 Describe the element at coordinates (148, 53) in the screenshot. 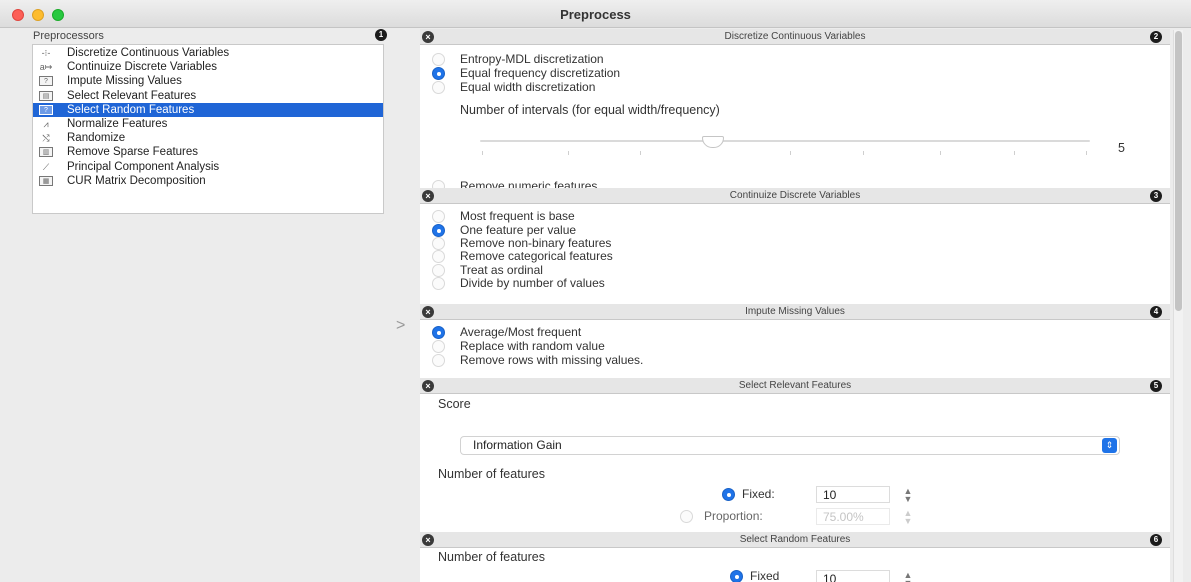

I see `preprocessor-item-label: Discretize Continuous Variables` at that location.